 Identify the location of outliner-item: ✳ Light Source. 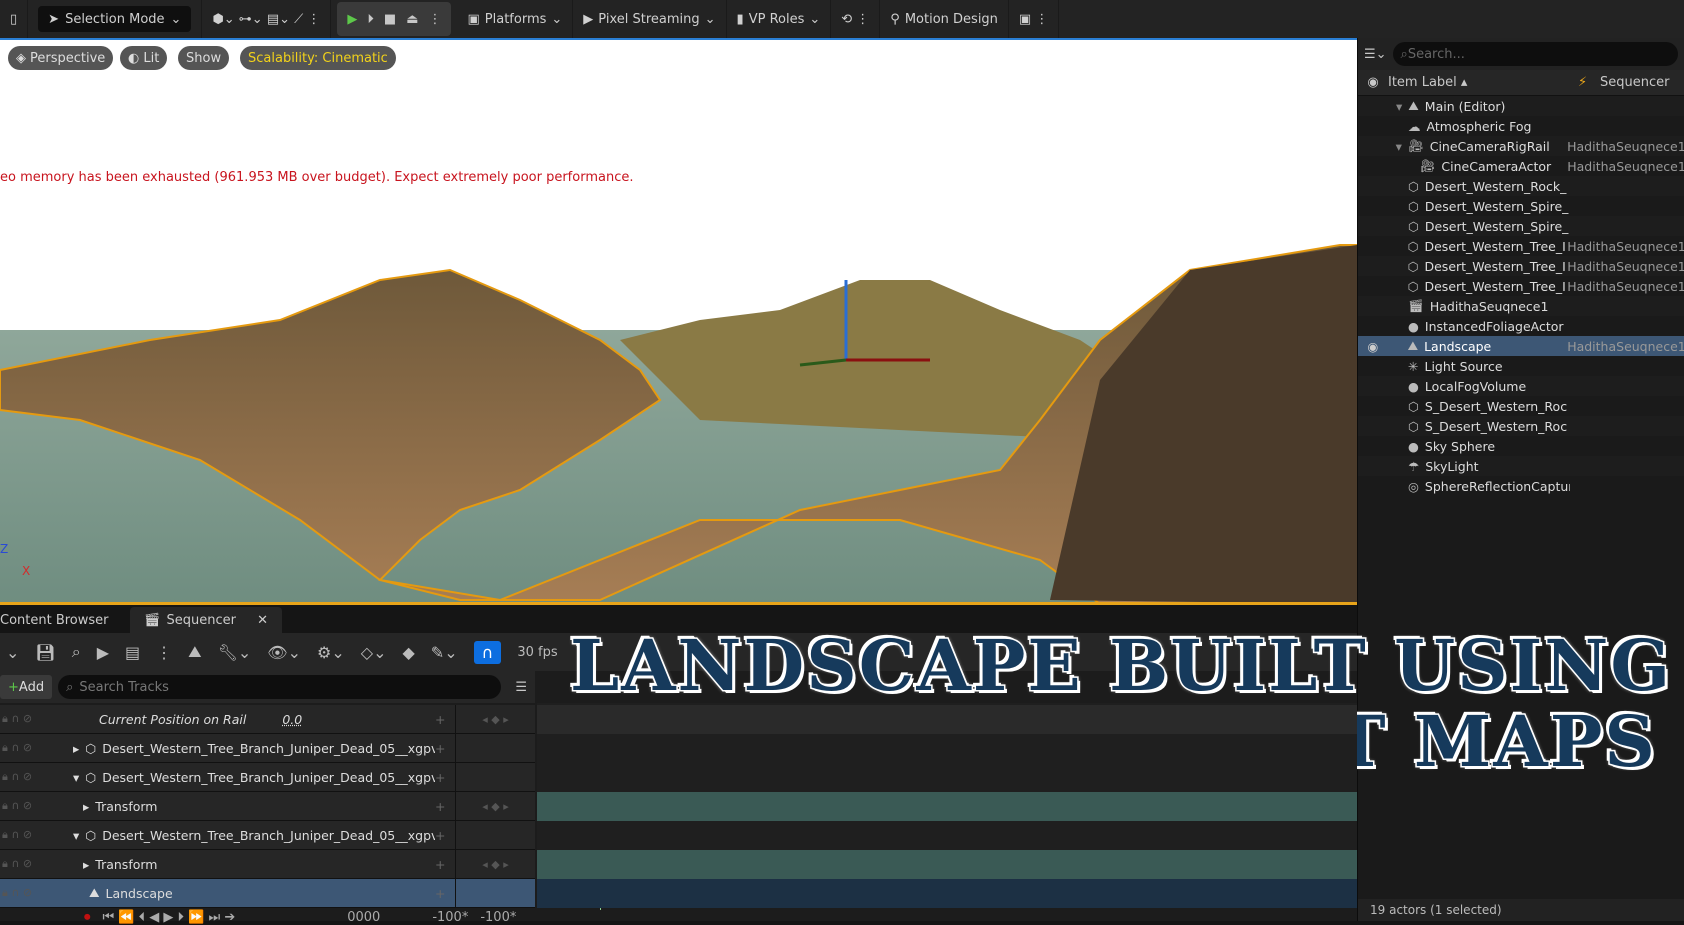
(1521, 366).